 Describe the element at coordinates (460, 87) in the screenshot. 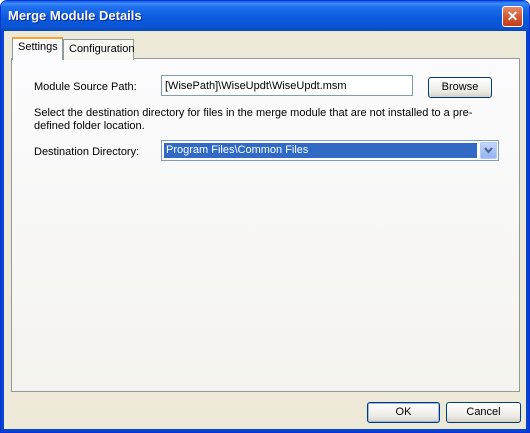

I see `browse-button: Browse` at that location.